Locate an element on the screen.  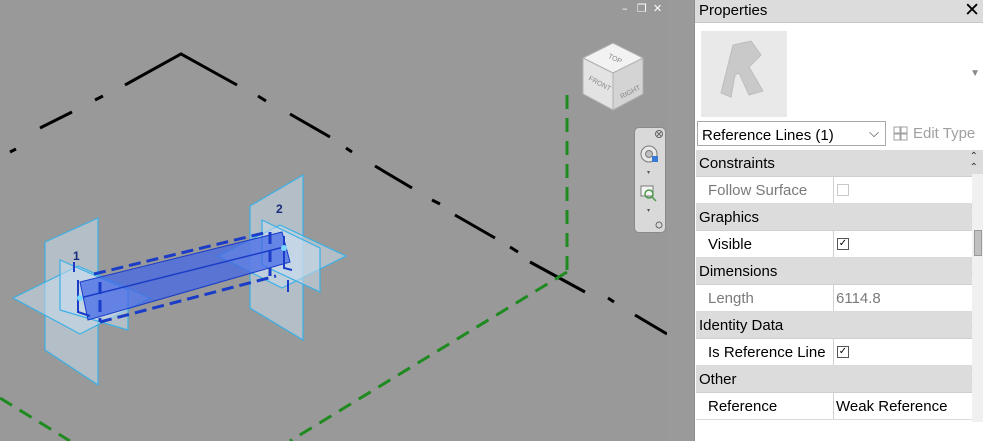
property-name: Reference is located at coordinates (743, 406).